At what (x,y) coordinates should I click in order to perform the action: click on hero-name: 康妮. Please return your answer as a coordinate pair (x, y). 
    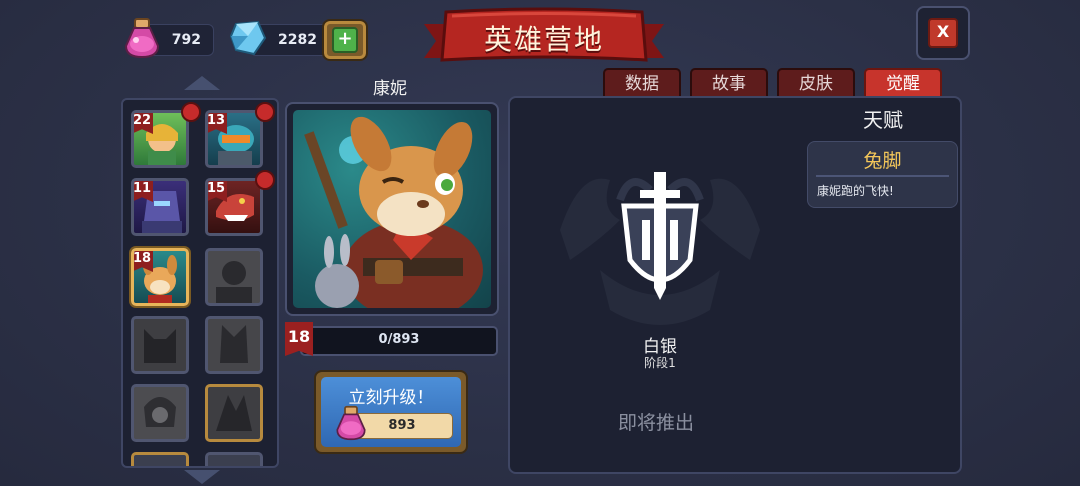
    Looking at the image, I should click on (390, 89).